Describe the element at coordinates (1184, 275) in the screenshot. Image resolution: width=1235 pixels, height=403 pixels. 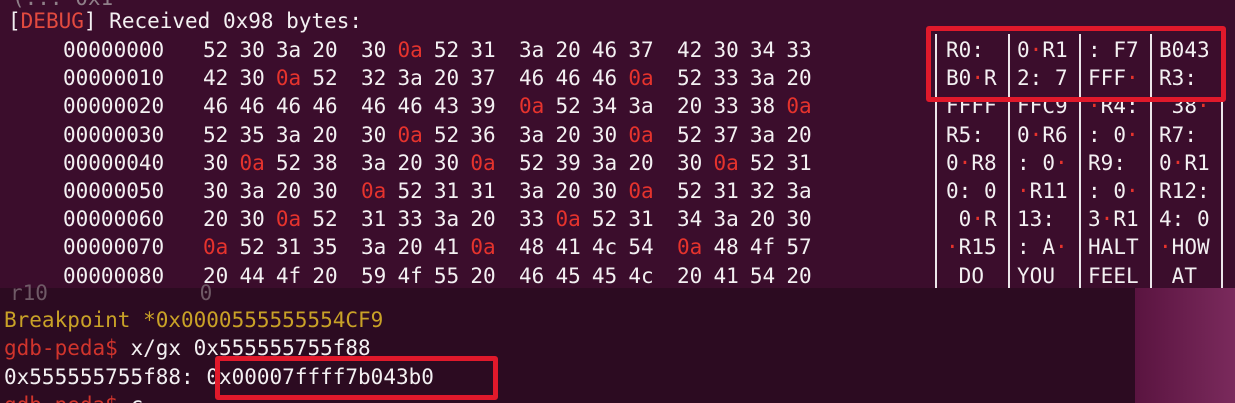
I see `ascii-cell: AT` at that location.